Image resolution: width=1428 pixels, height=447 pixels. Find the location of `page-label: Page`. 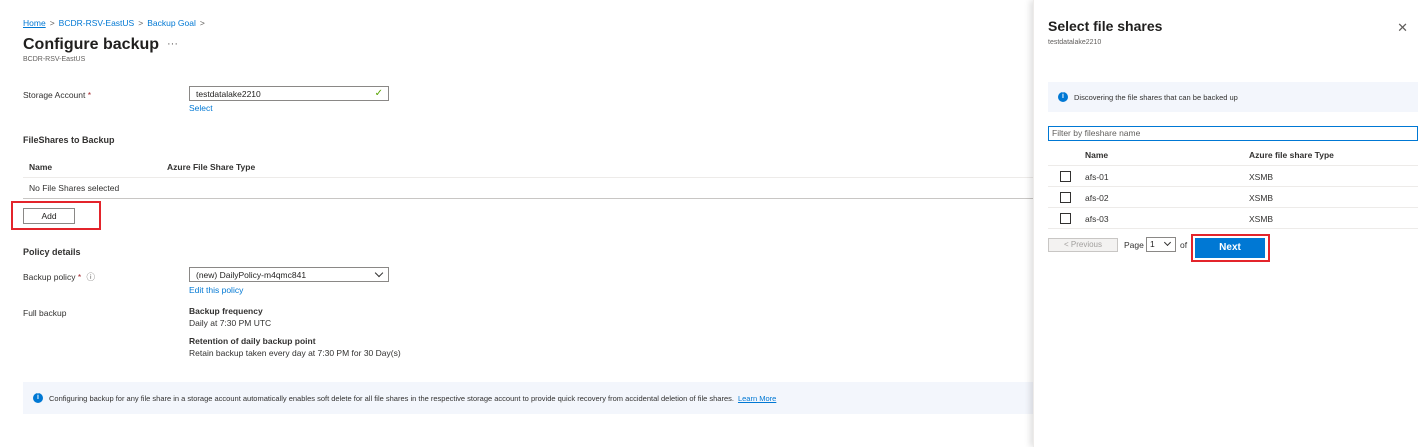

page-label: Page is located at coordinates (1134, 245).